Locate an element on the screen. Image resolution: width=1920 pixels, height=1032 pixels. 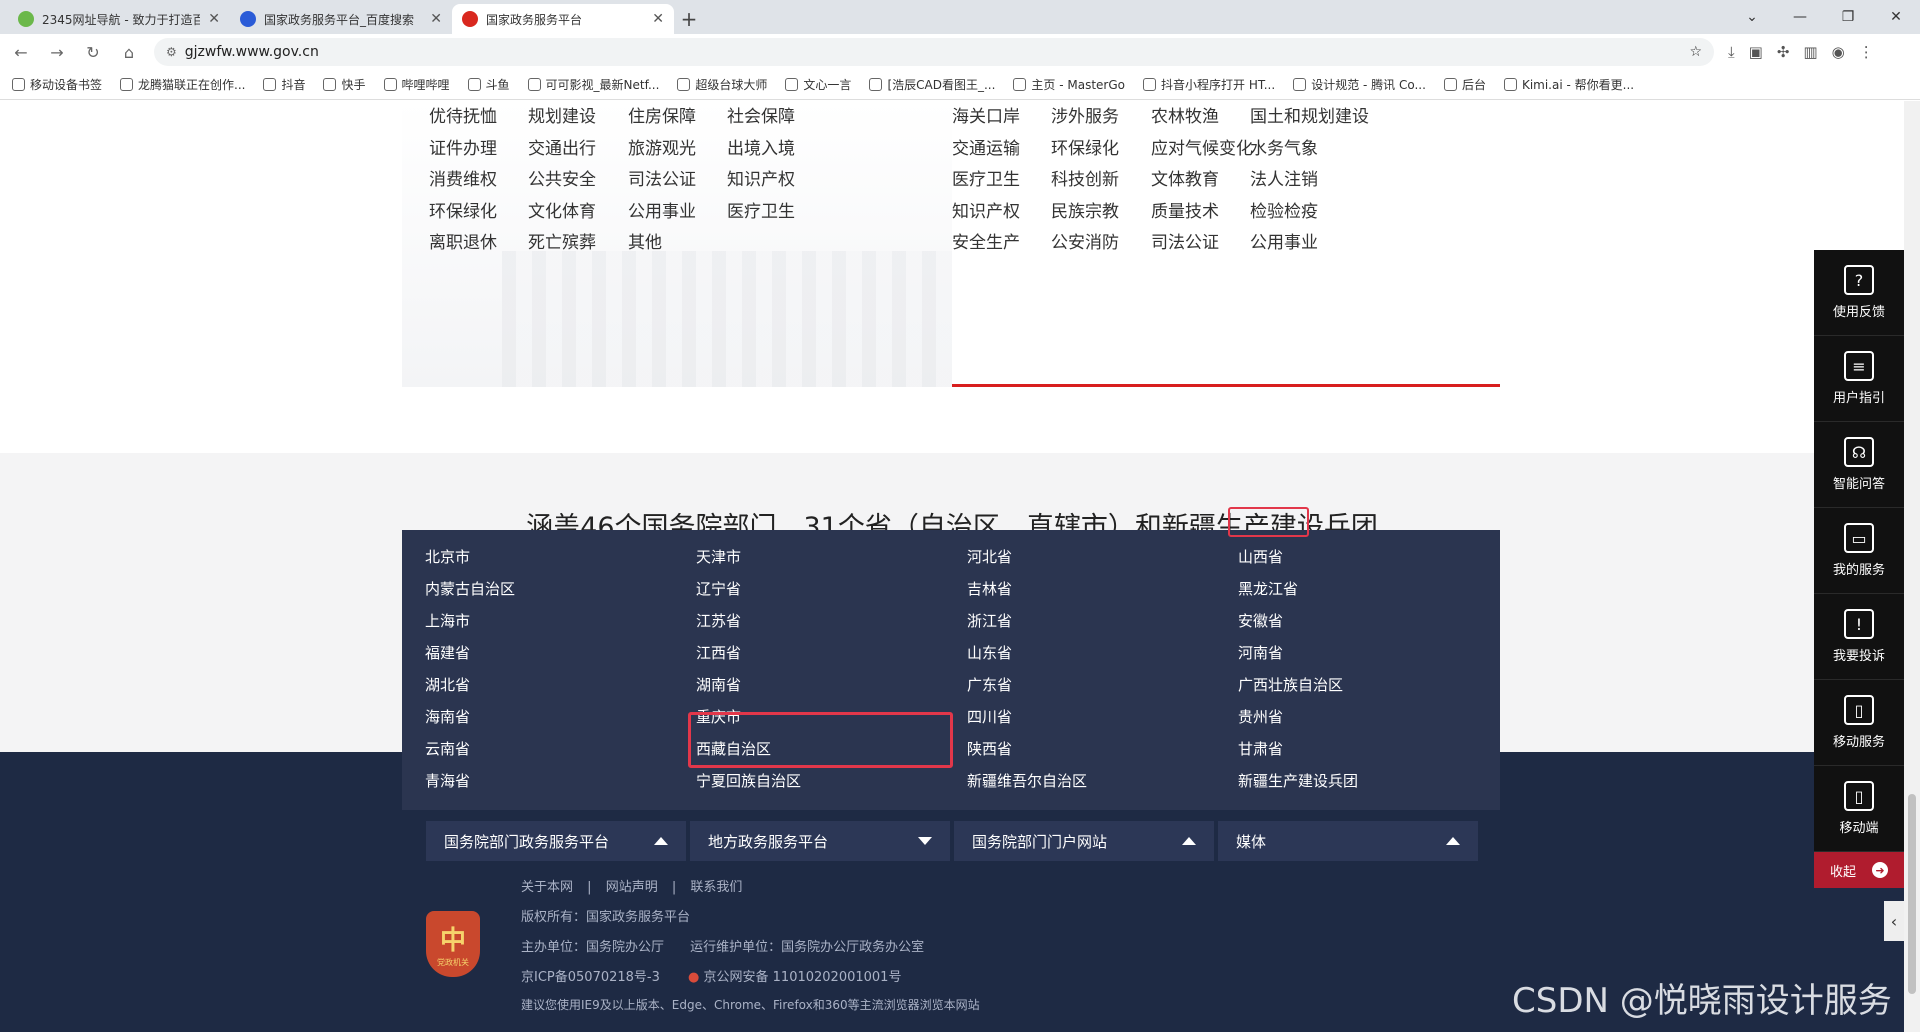
region-link: 内蒙古自治区 is located at coordinates (470, 588).